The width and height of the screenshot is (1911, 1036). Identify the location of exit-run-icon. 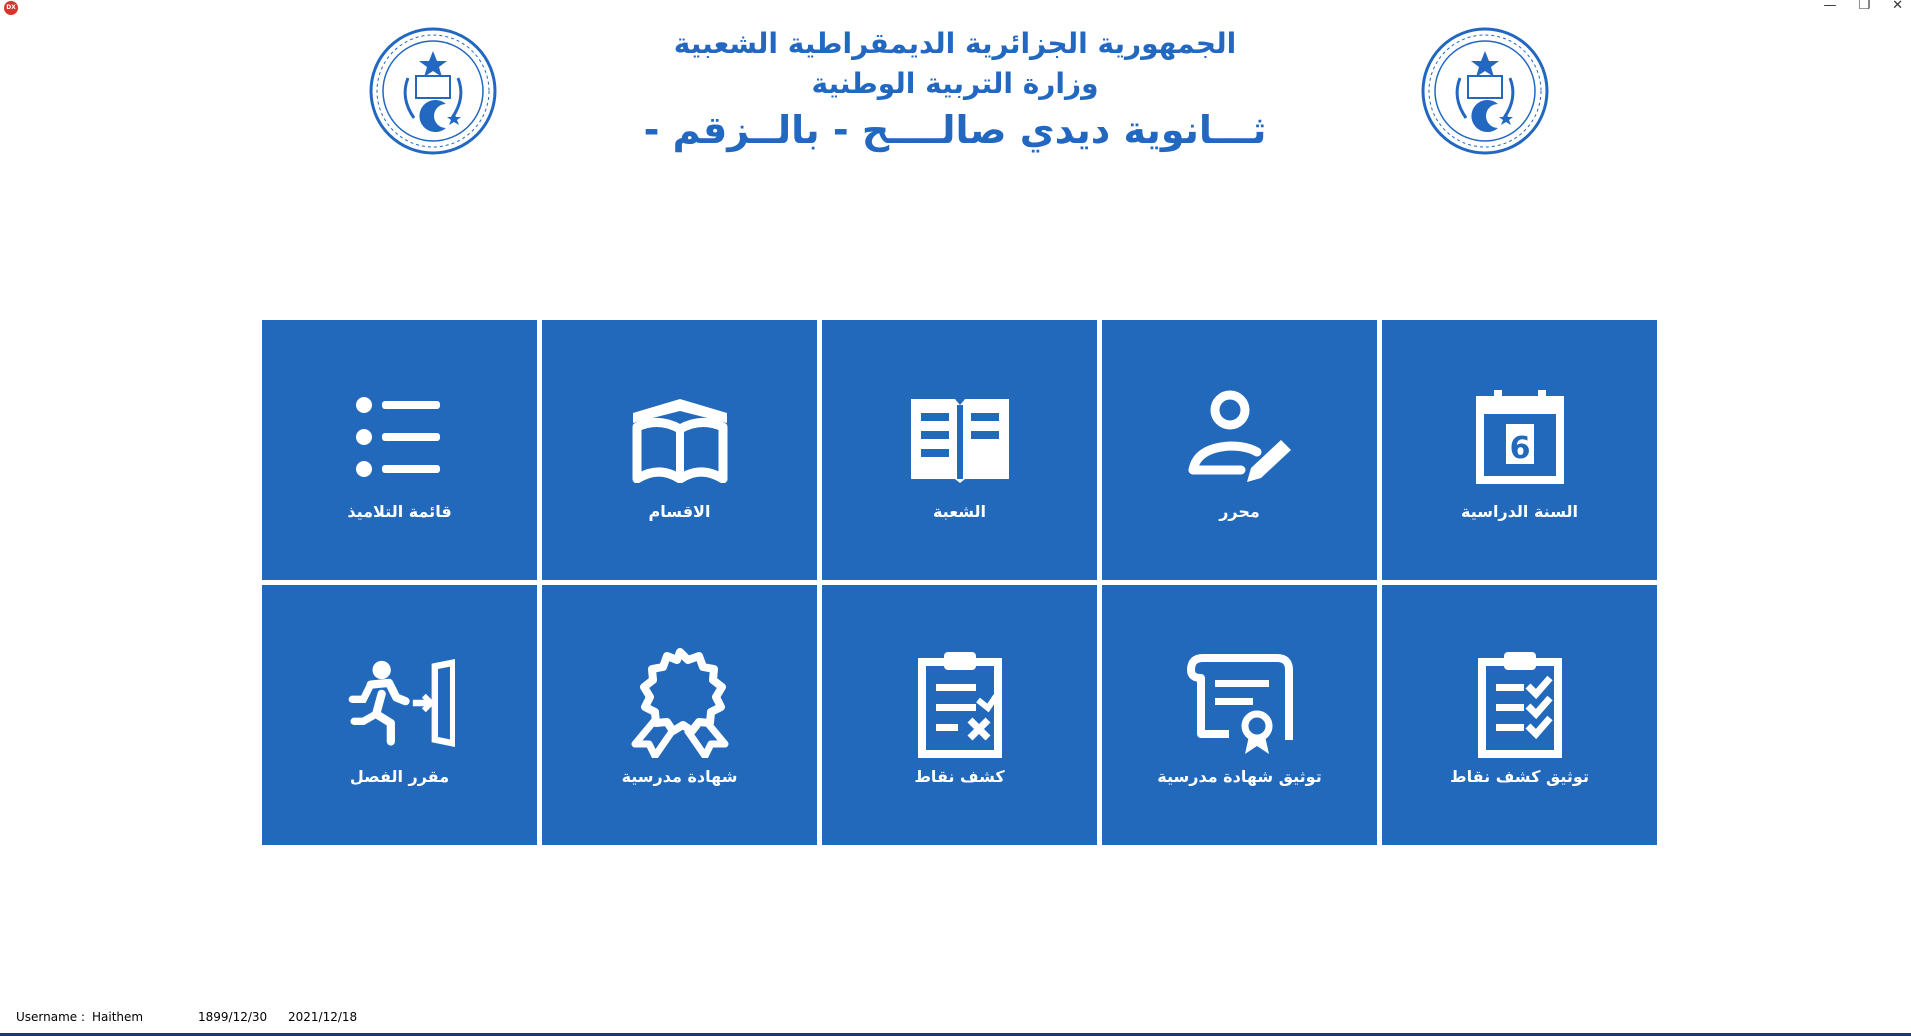
(400, 703).